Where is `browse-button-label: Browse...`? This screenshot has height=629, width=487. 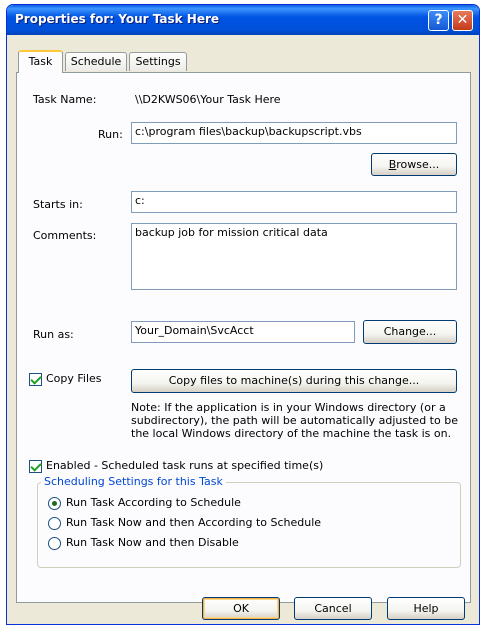
browse-button-label: Browse... is located at coordinates (414, 164).